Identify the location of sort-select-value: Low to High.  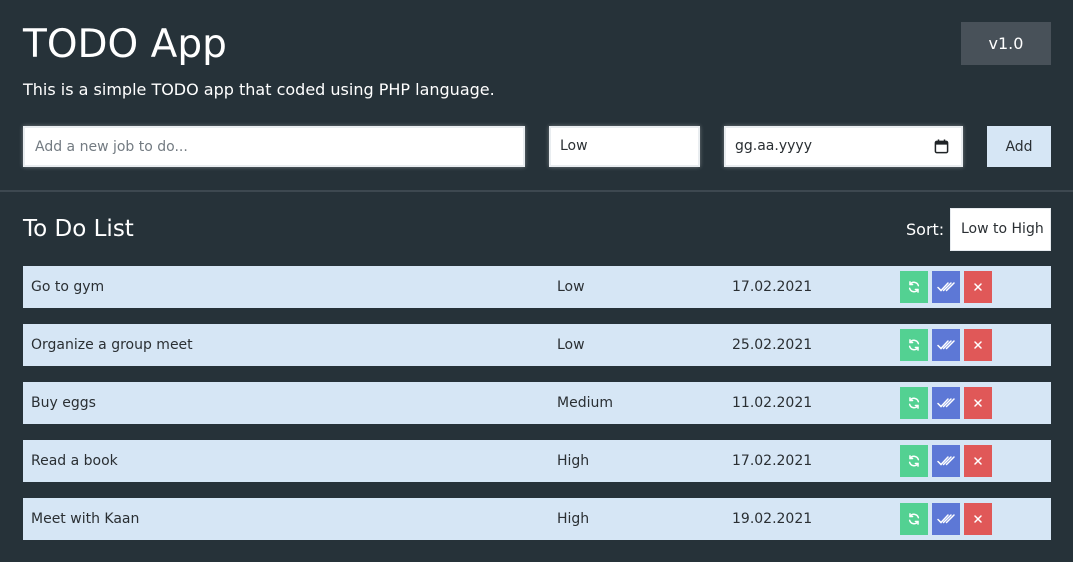
(1002, 229).